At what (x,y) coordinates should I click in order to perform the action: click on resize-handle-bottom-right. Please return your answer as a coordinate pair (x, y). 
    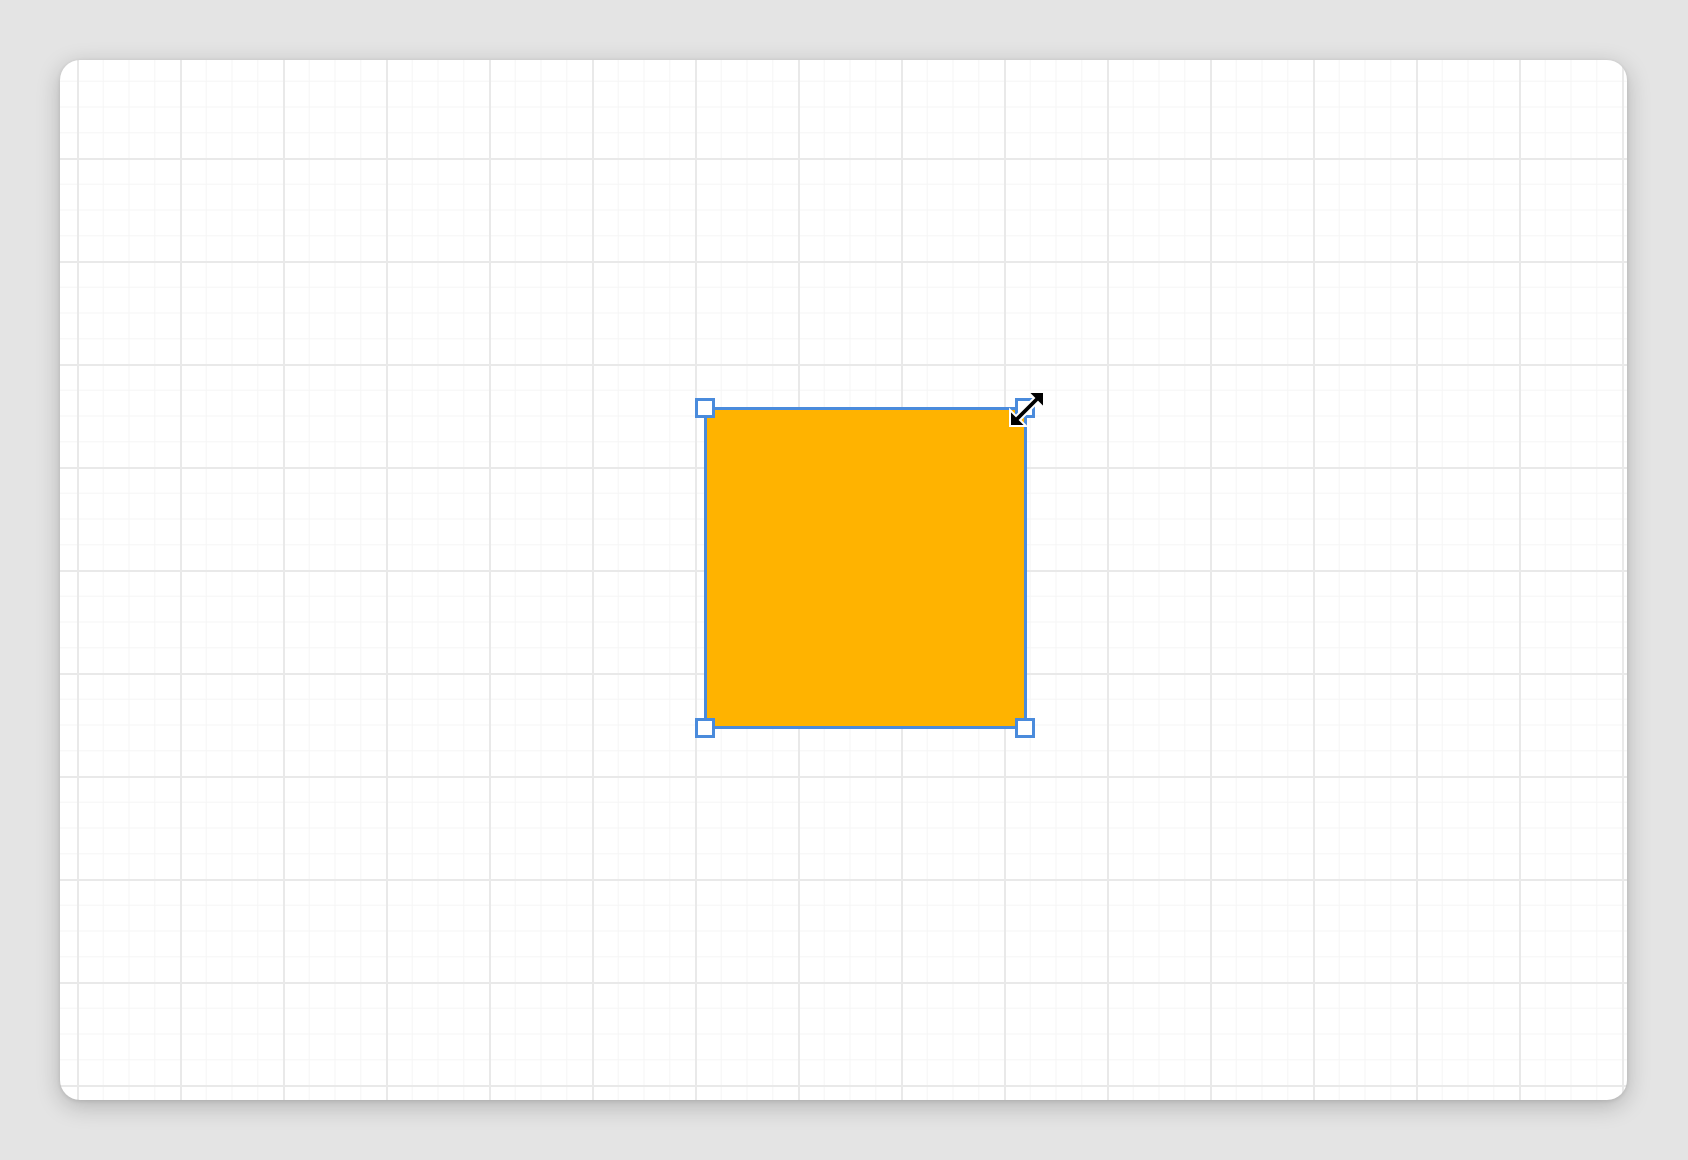
    Looking at the image, I should click on (1025, 728).